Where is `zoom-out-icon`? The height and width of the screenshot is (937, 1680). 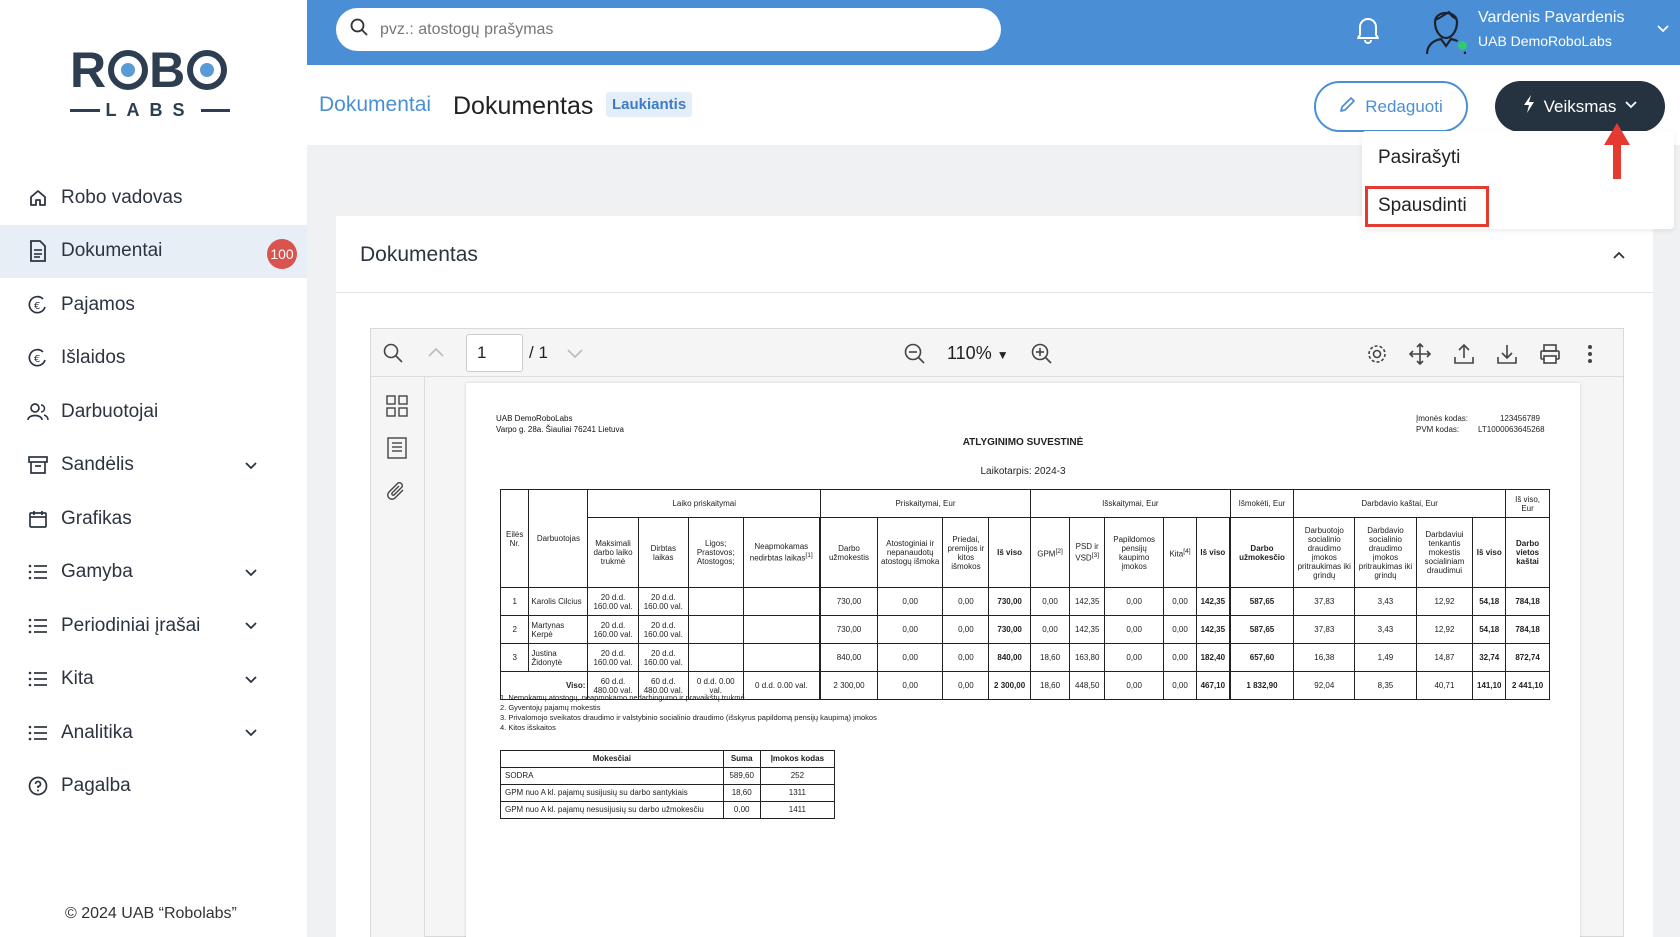
zoom-out-icon is located at coordinates (915, 356).